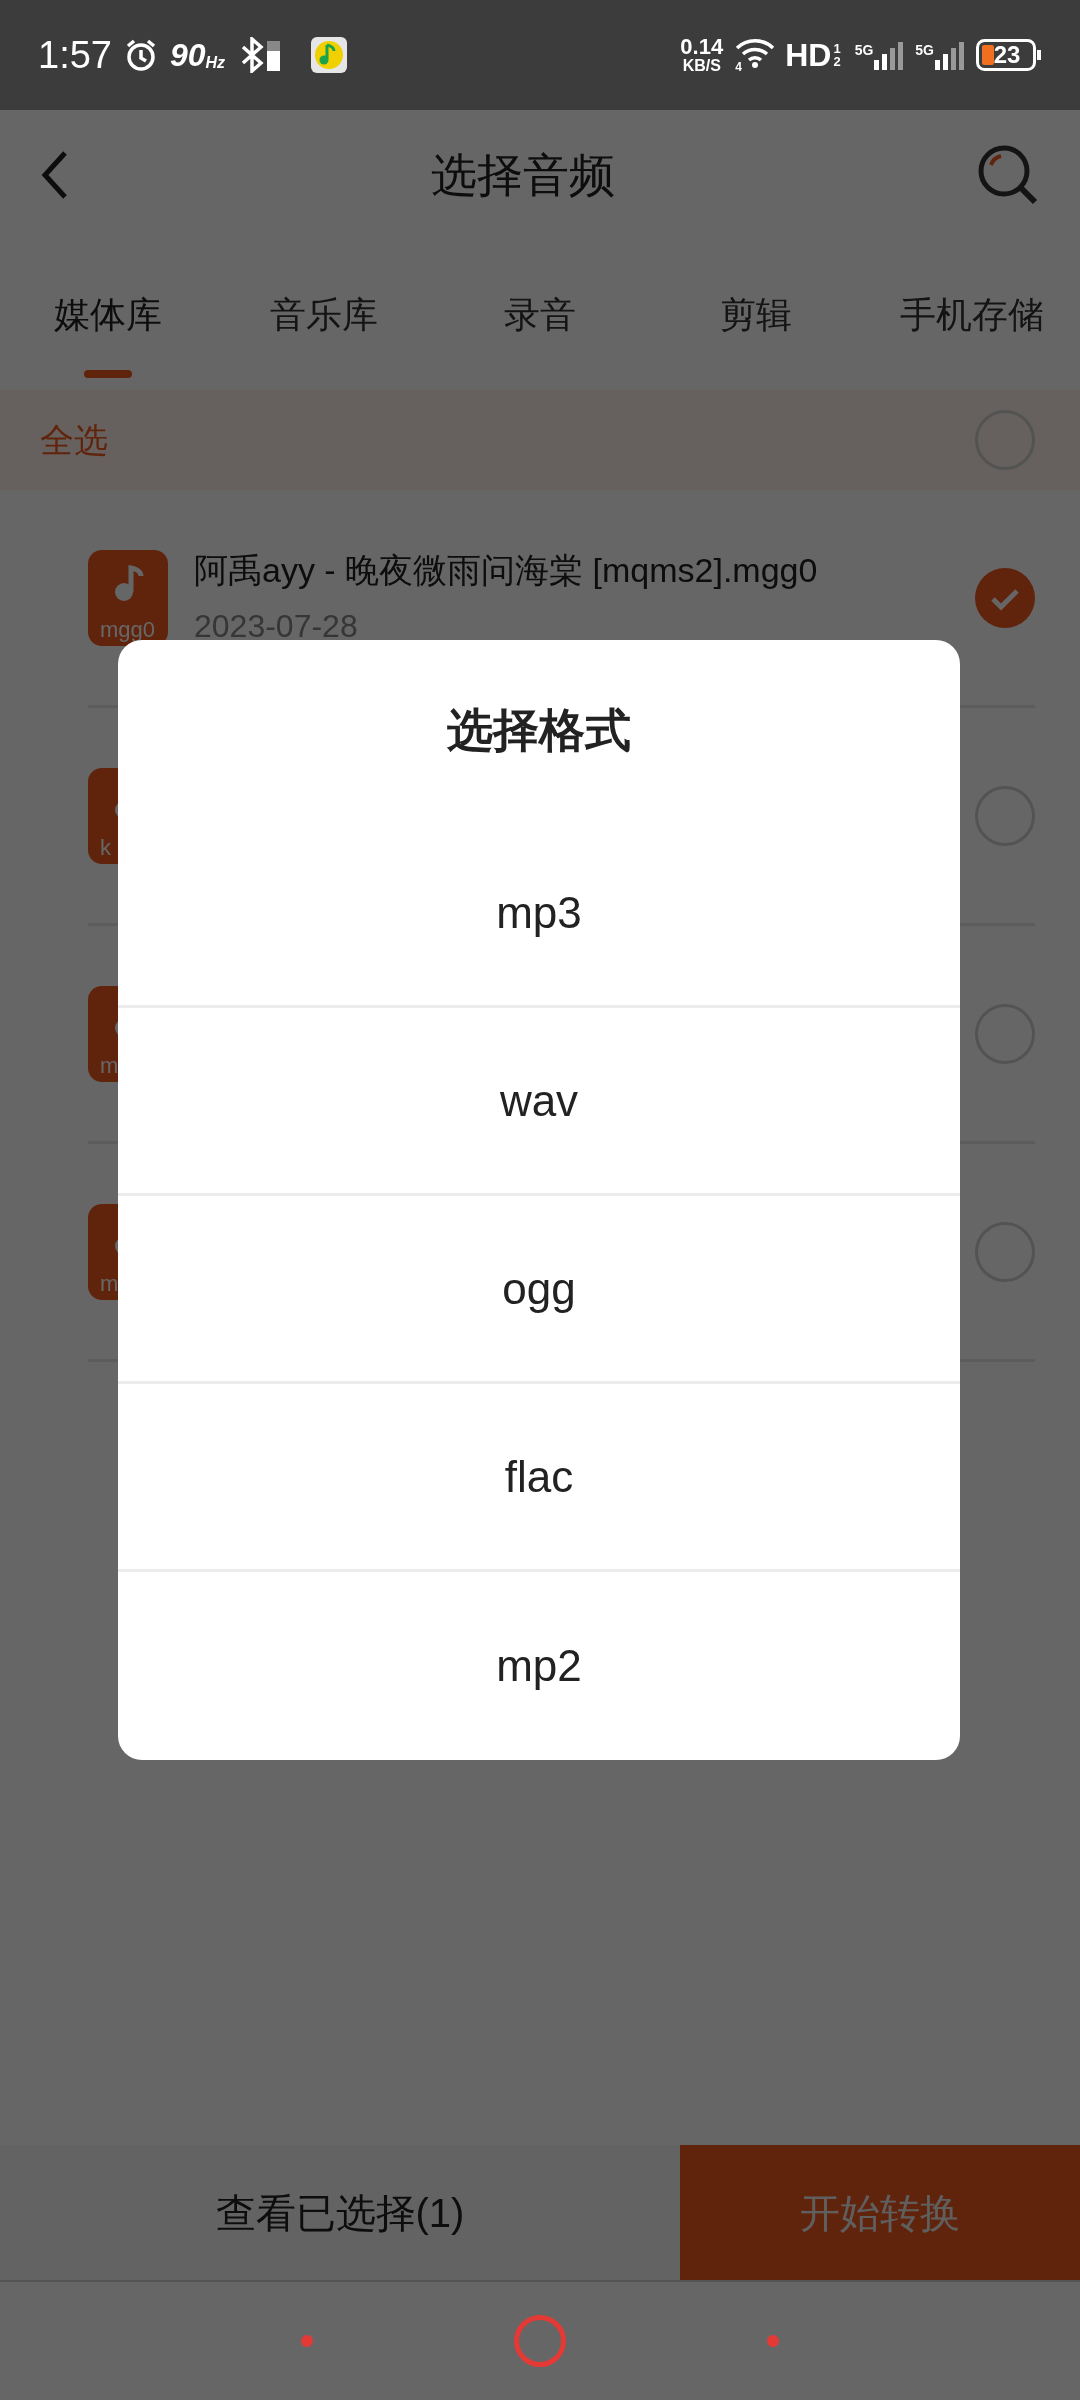  Describe the element at coordinates (523, 175) in the screenshot. I see `page-title: 选择音频` at that location.